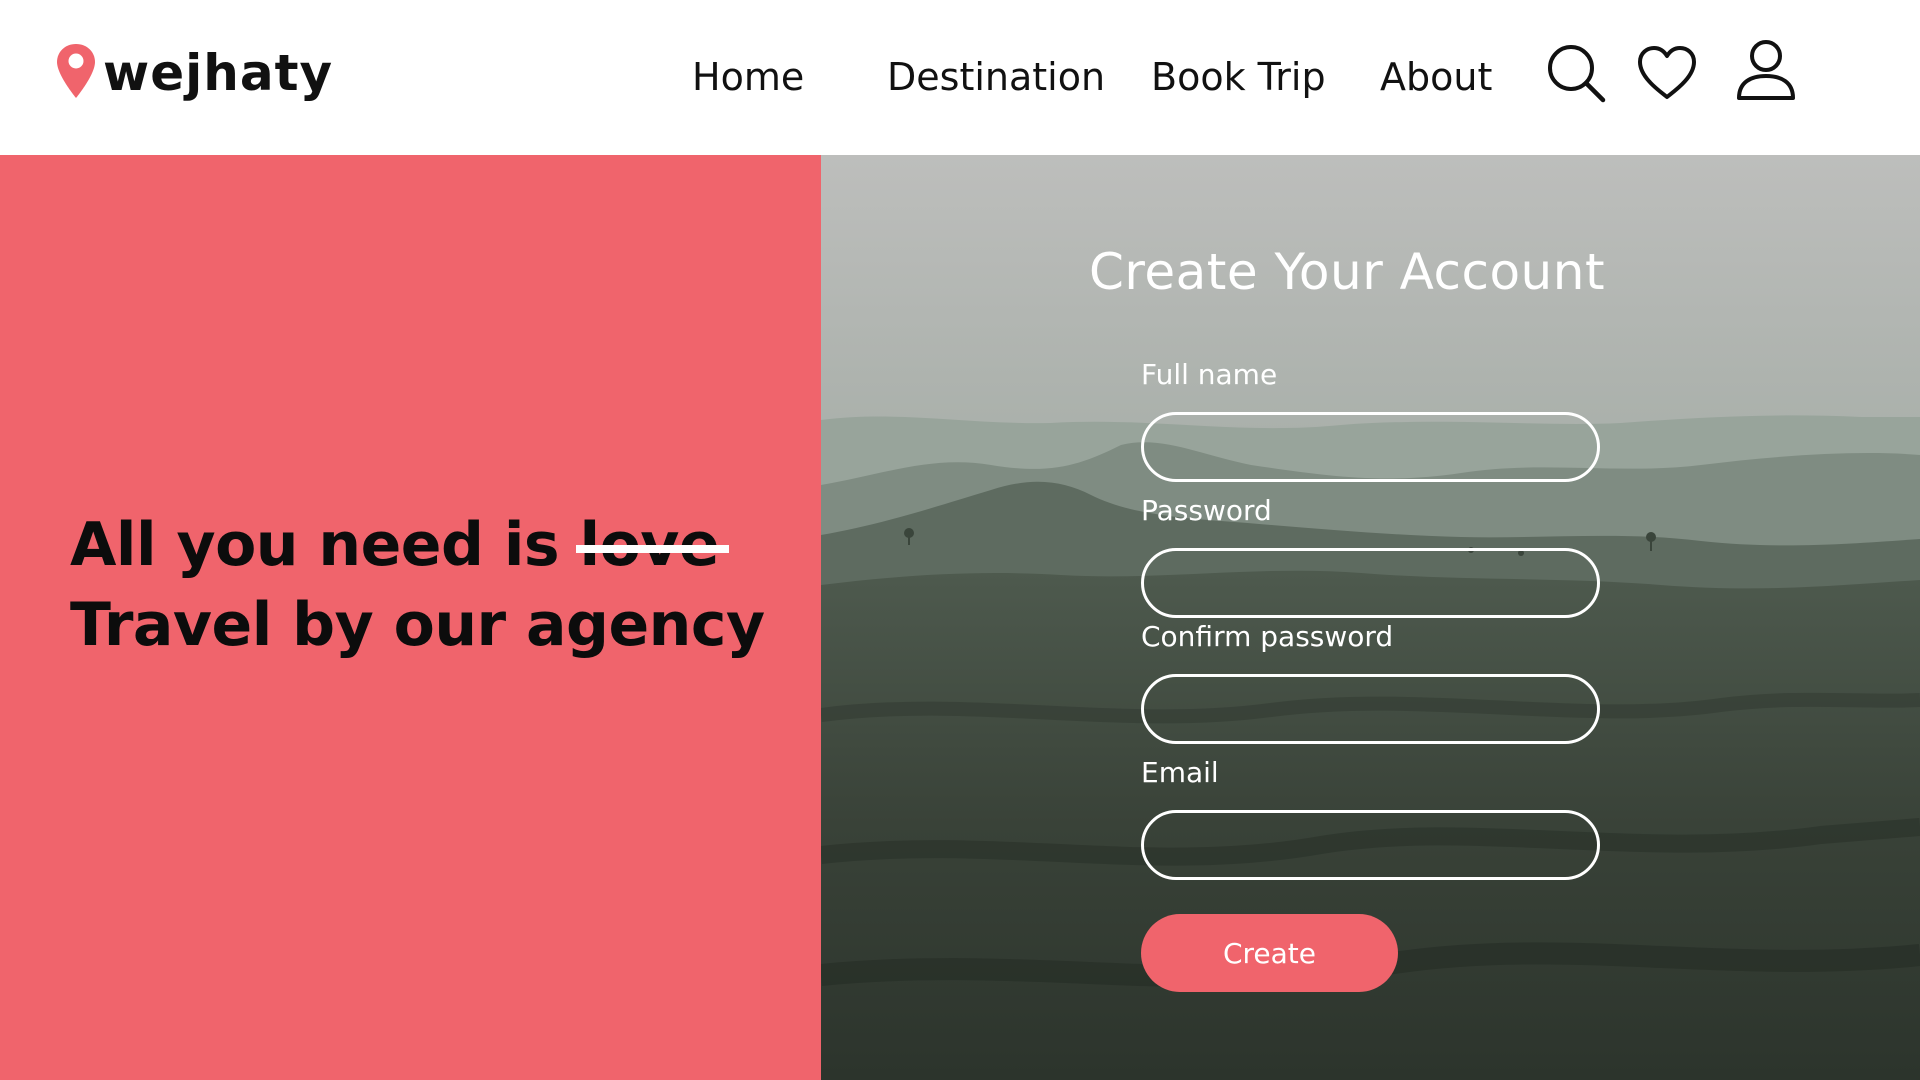 The width and height of the screenshot is (1920, 1080). I want to click on top-navbar: wejhaty Home Destination Book Trip About, so click(960, 77).